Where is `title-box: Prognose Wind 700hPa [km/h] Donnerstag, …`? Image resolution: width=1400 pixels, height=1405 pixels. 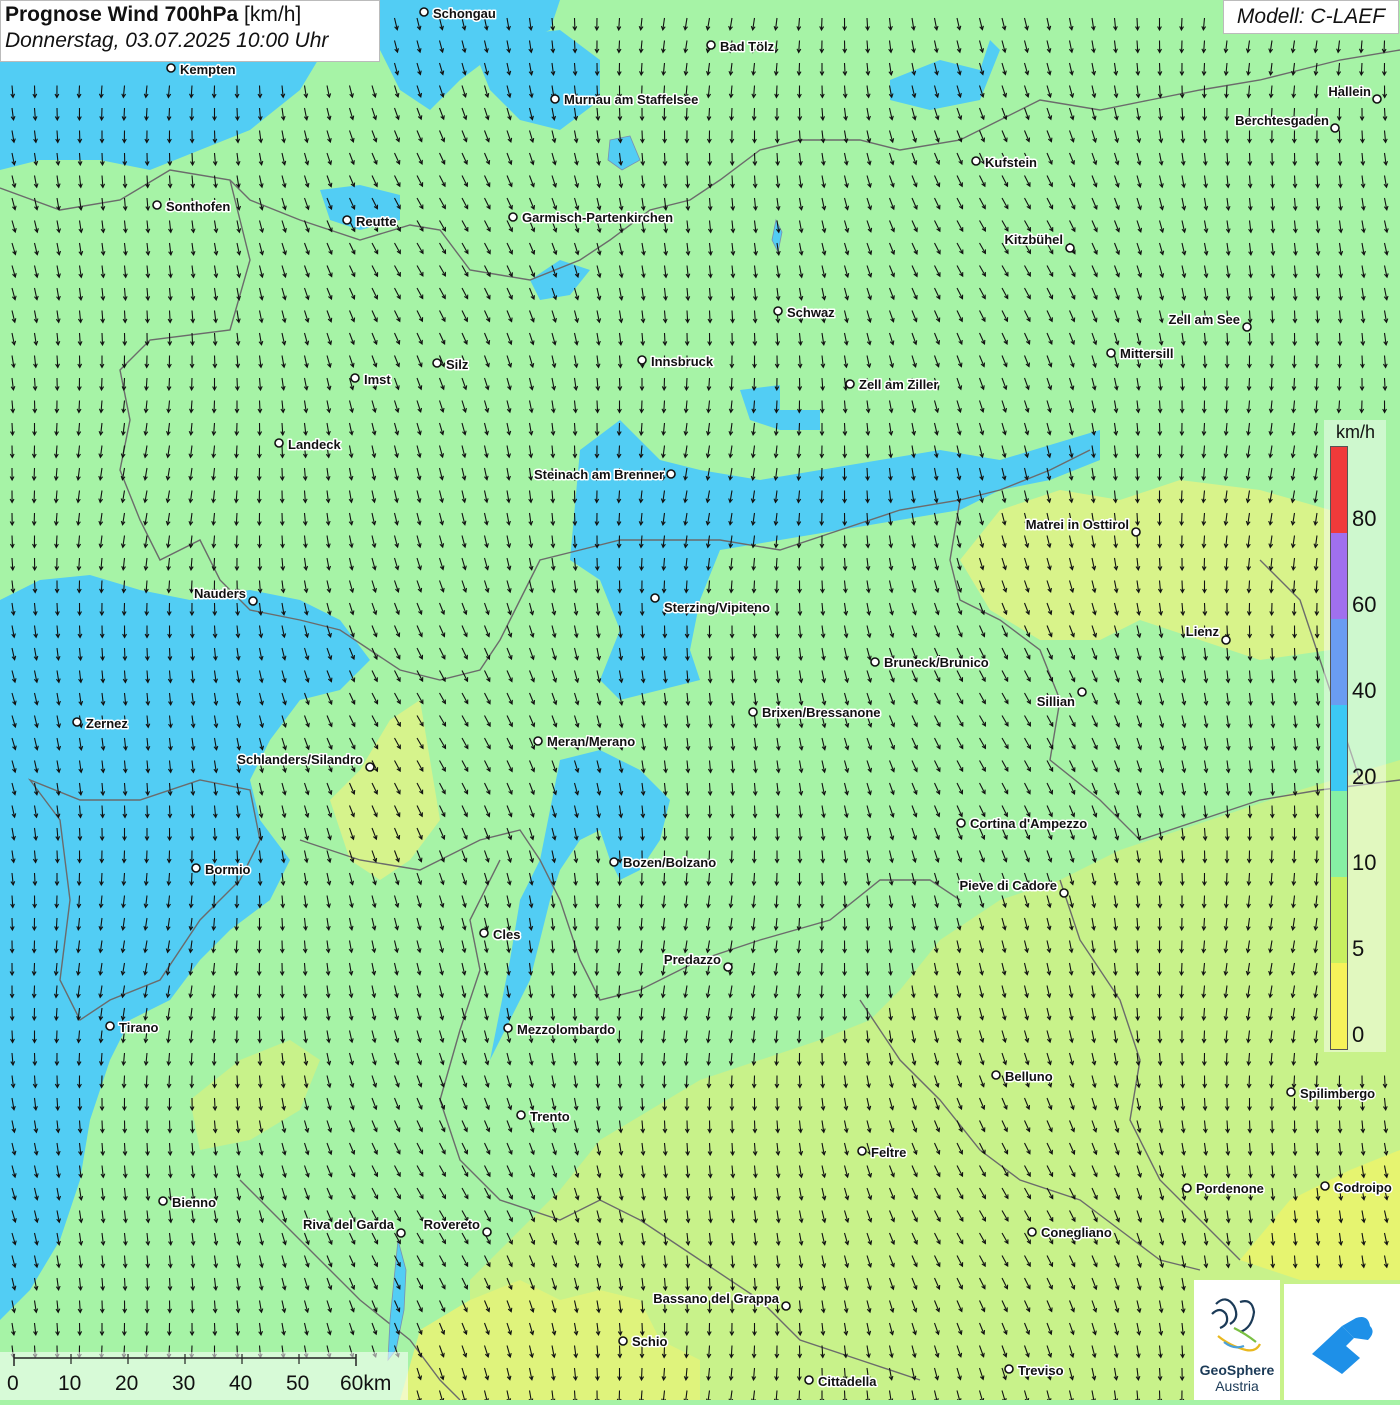
title-box: Prognose Wind 700hPa [km/h] Donnerstag, … is located at coordinates (190, 31).